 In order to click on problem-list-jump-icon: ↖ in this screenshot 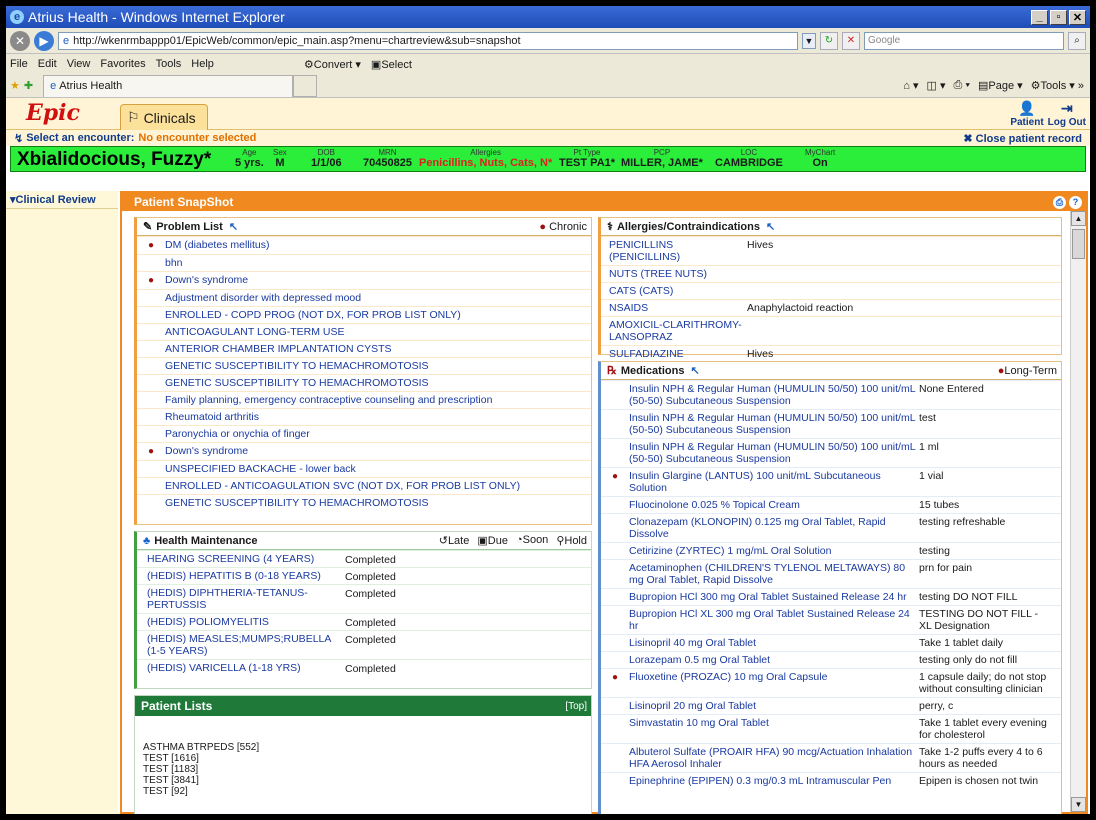, I will do `click(233, 226)`.